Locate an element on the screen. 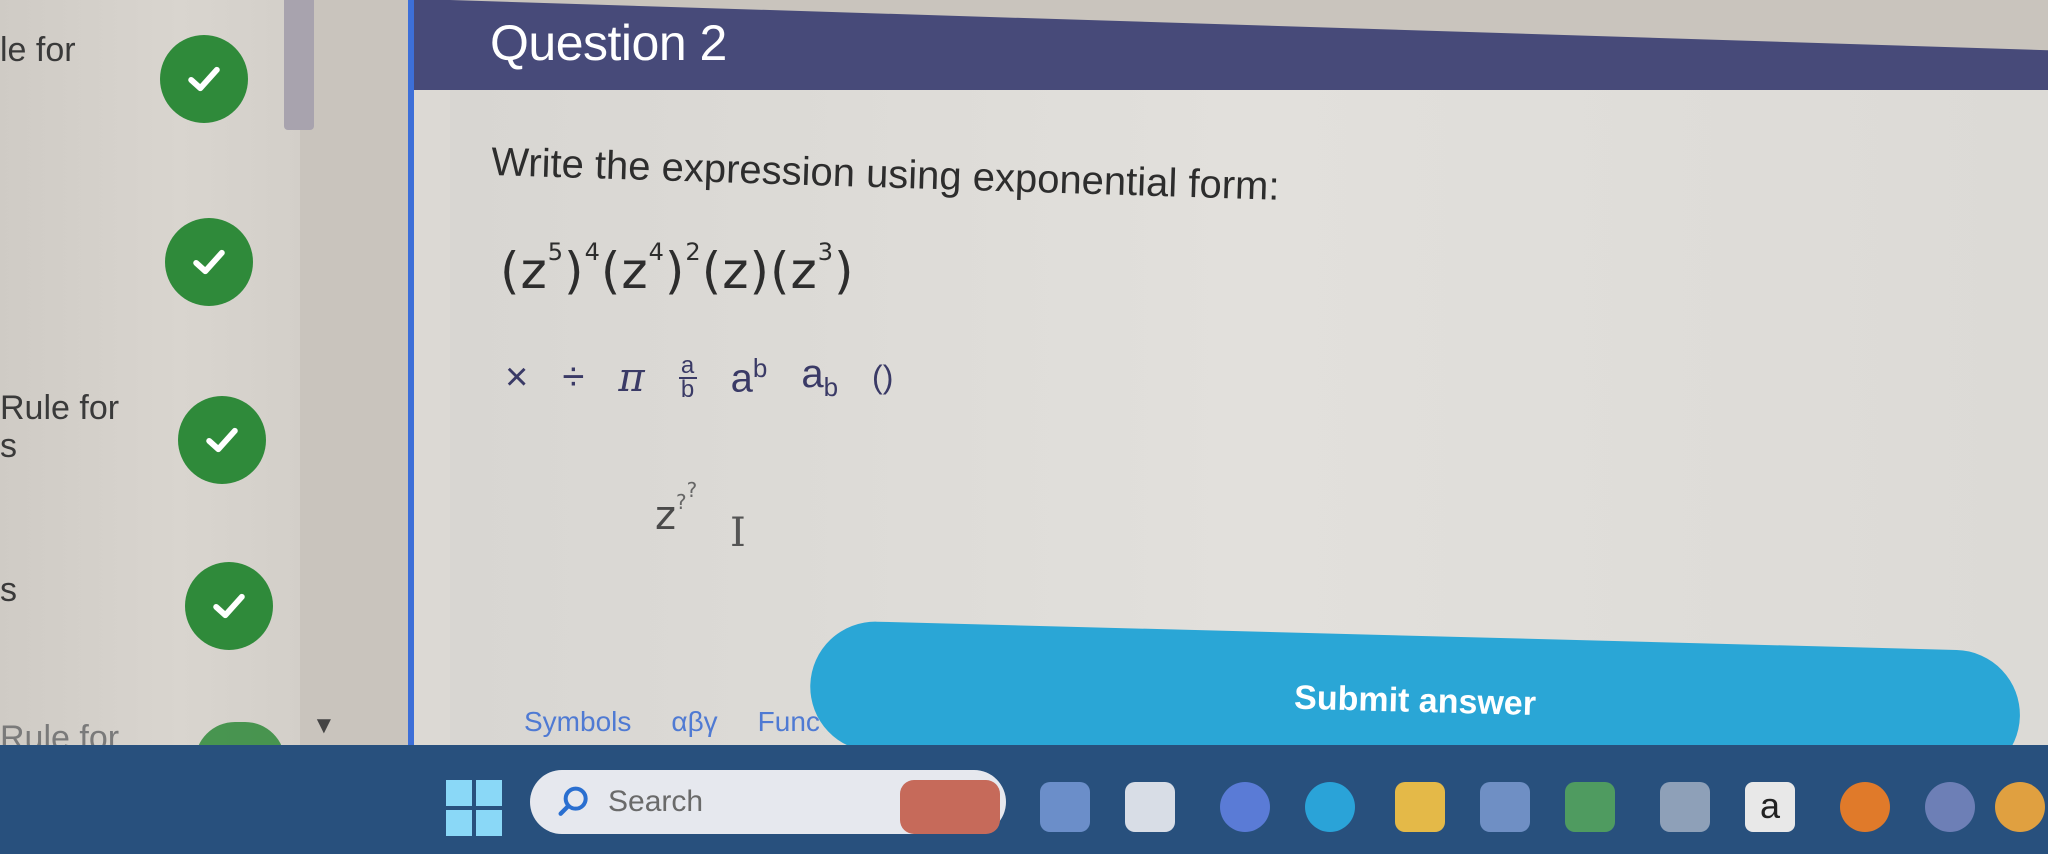  tab-symbols: Symbols is located at coordinates (577, 722).